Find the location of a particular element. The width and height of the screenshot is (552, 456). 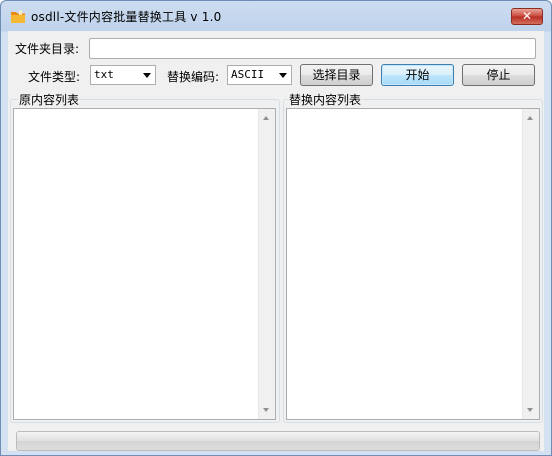

stop-button: 停止 is located at coordinates (498, 75).